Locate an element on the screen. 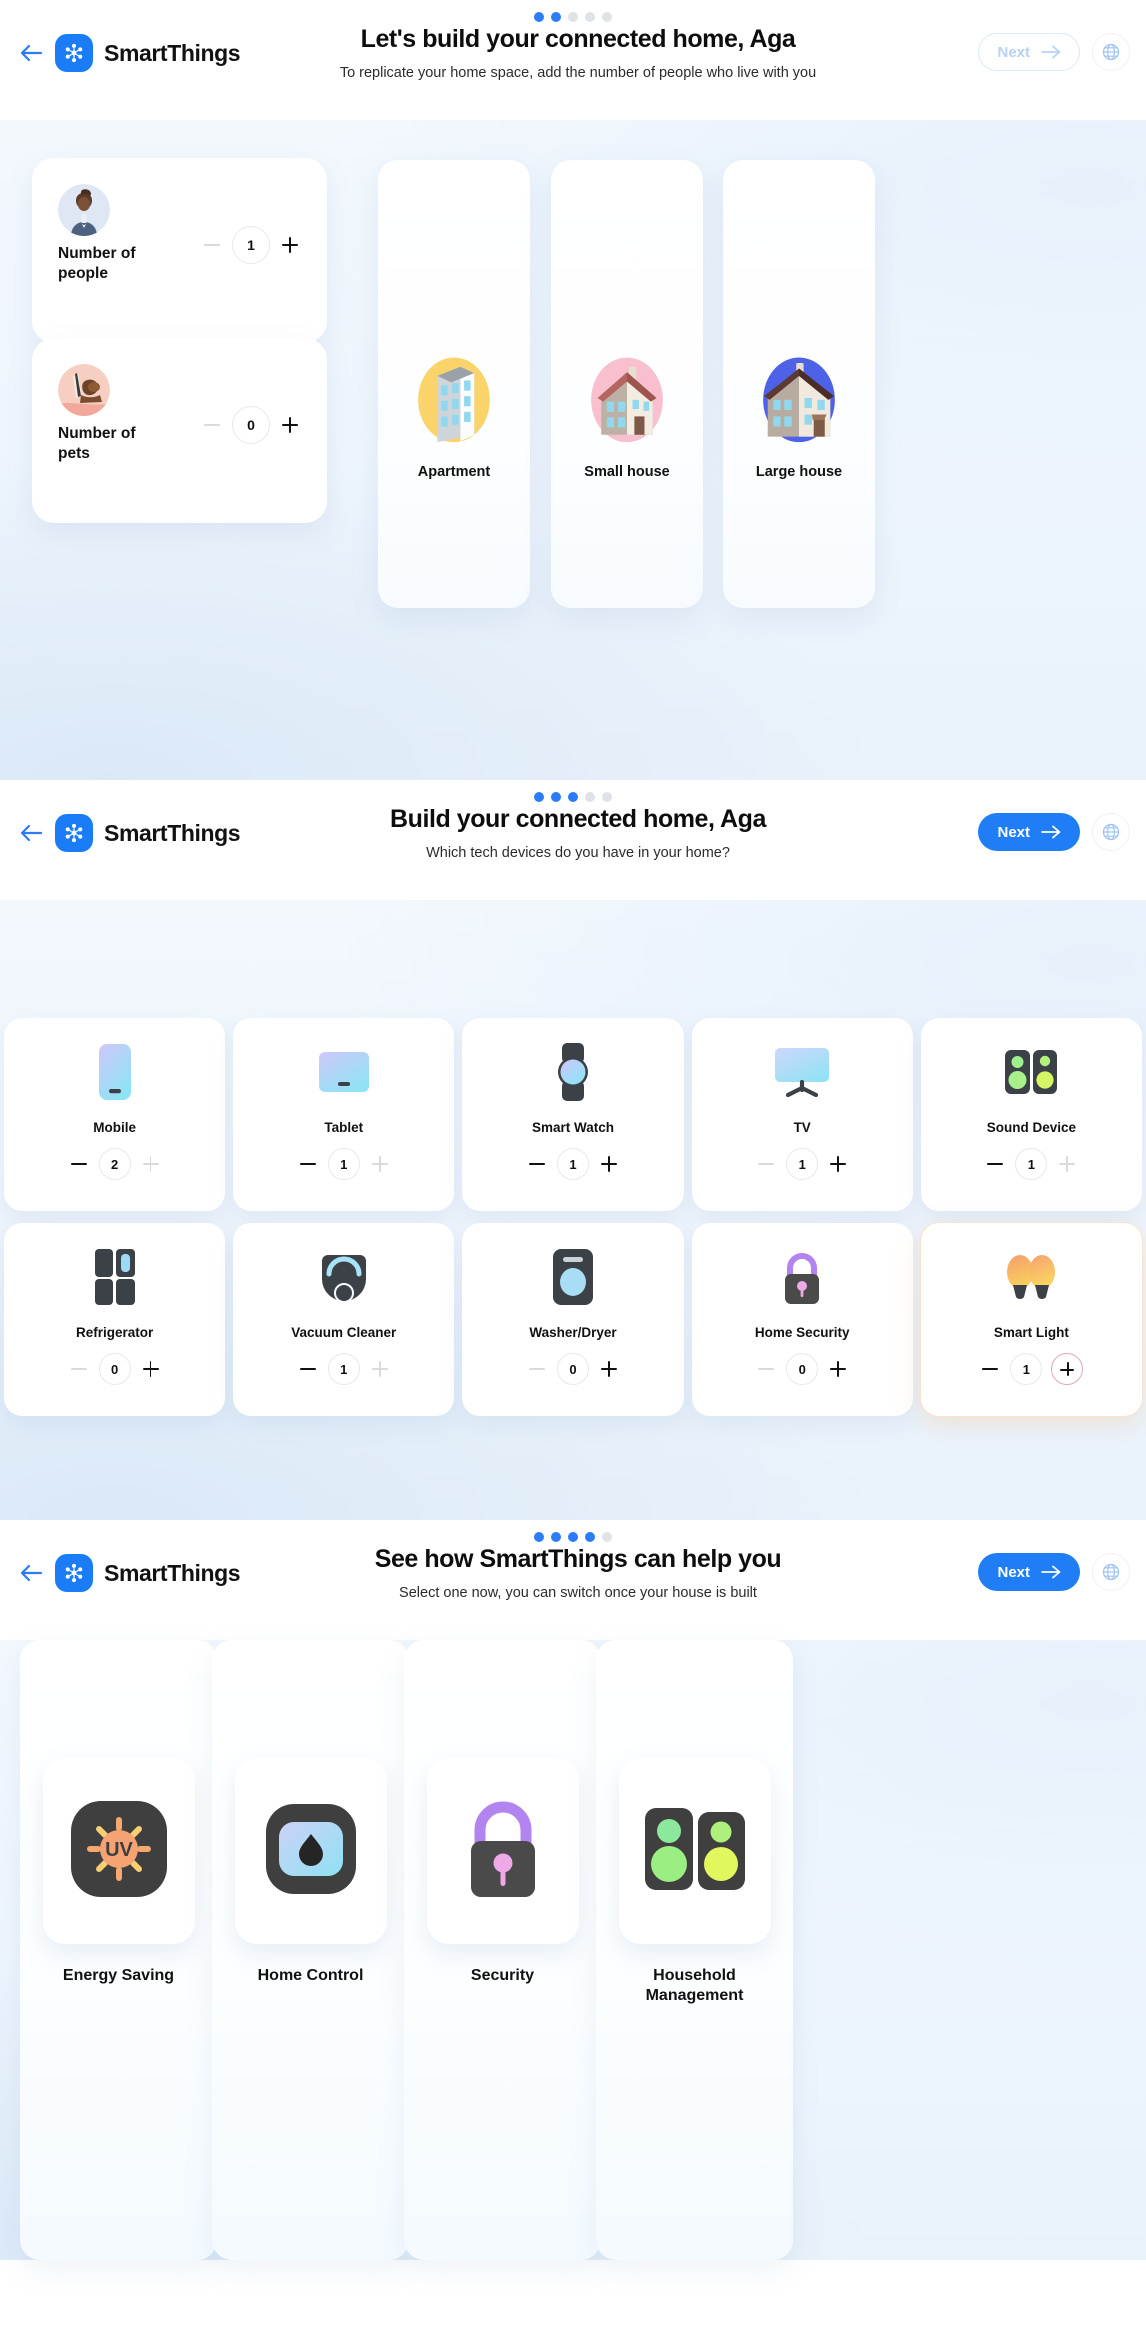  device-label: Tablet is located at coordinates (344, 1127).